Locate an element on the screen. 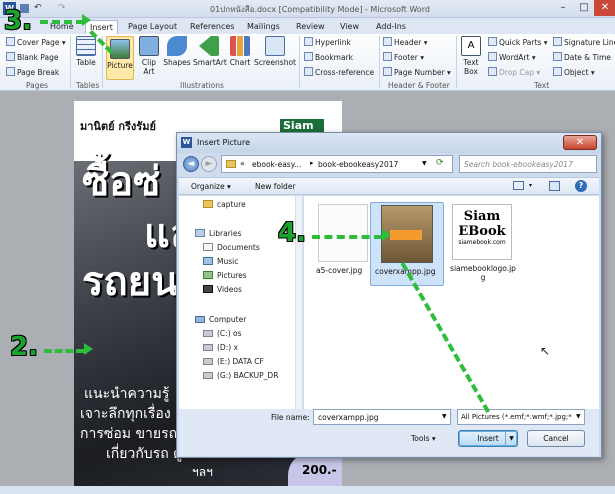  address-bar: « ebook-easy... ▸ book-ebookeasy2017 ▼ ⟳ is located at coordinates (337, 164).